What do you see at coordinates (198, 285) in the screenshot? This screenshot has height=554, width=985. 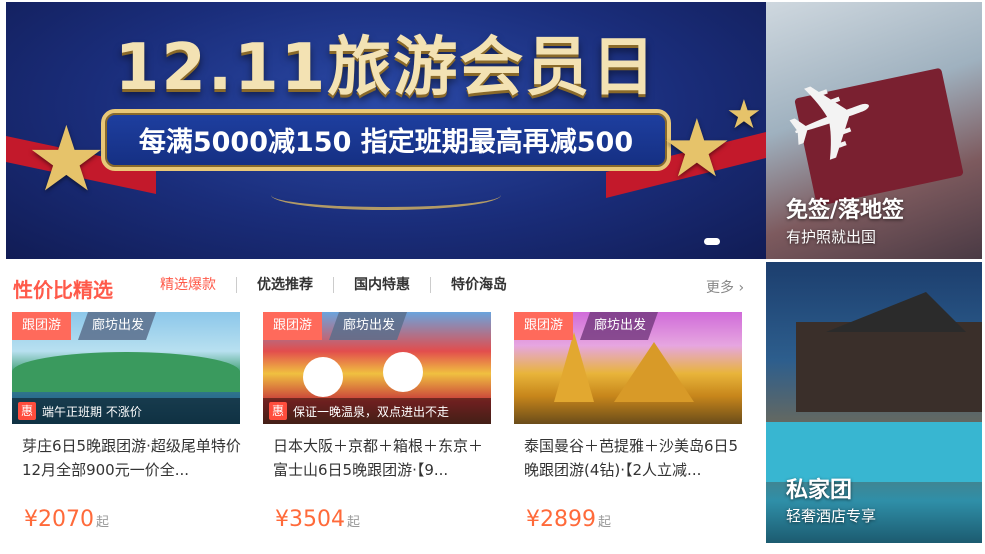 I see `tab-featured: 精选爆款` at bounding box center [198, 285].